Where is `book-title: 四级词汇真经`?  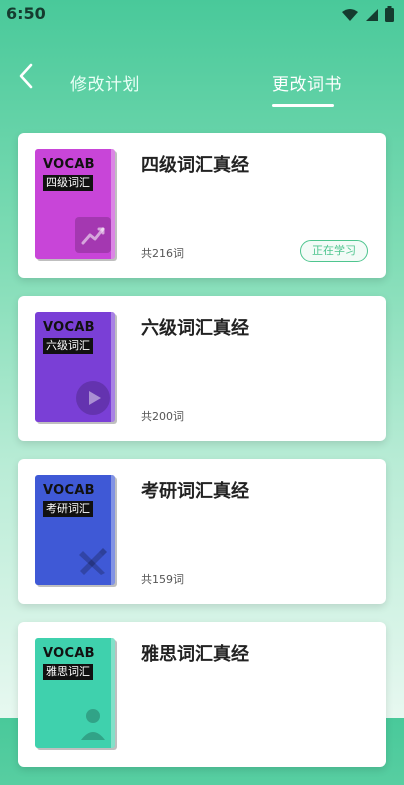 book-title: 四级词汇真经 is located at coordinates (195, 165).